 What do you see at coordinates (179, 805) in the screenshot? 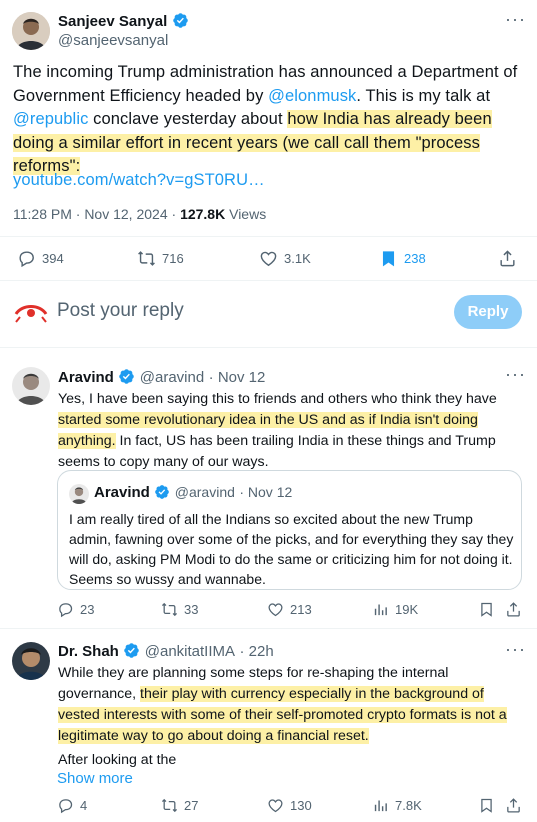
I see `repost-action: 27` at bounding box center [179, 805].